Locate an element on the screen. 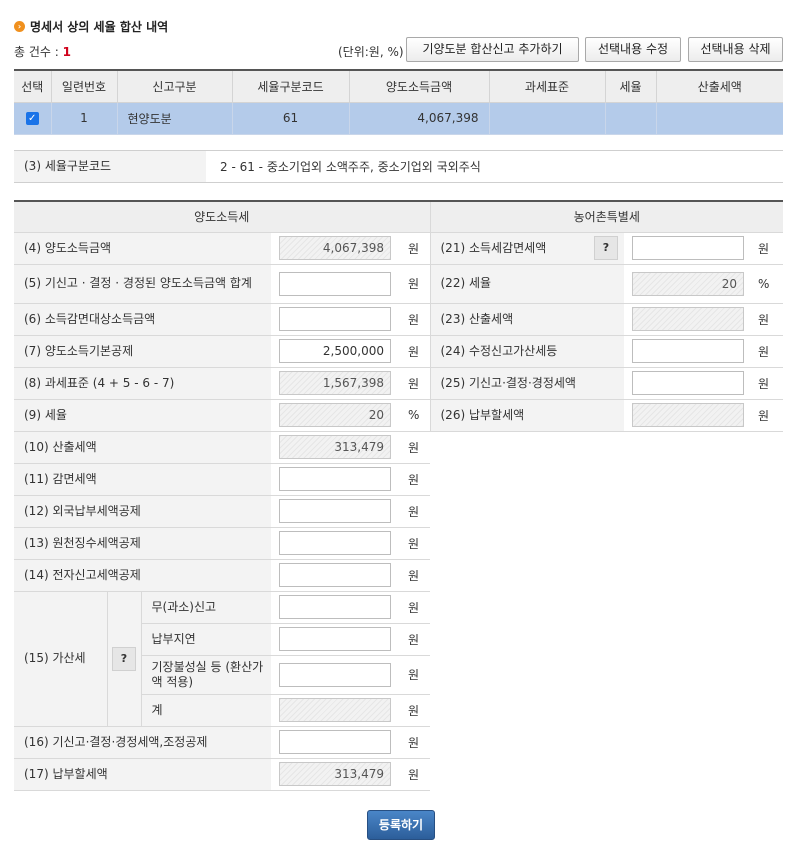  edit-selected-button: 선택내용 수정 is located at coordinates (633, 49).